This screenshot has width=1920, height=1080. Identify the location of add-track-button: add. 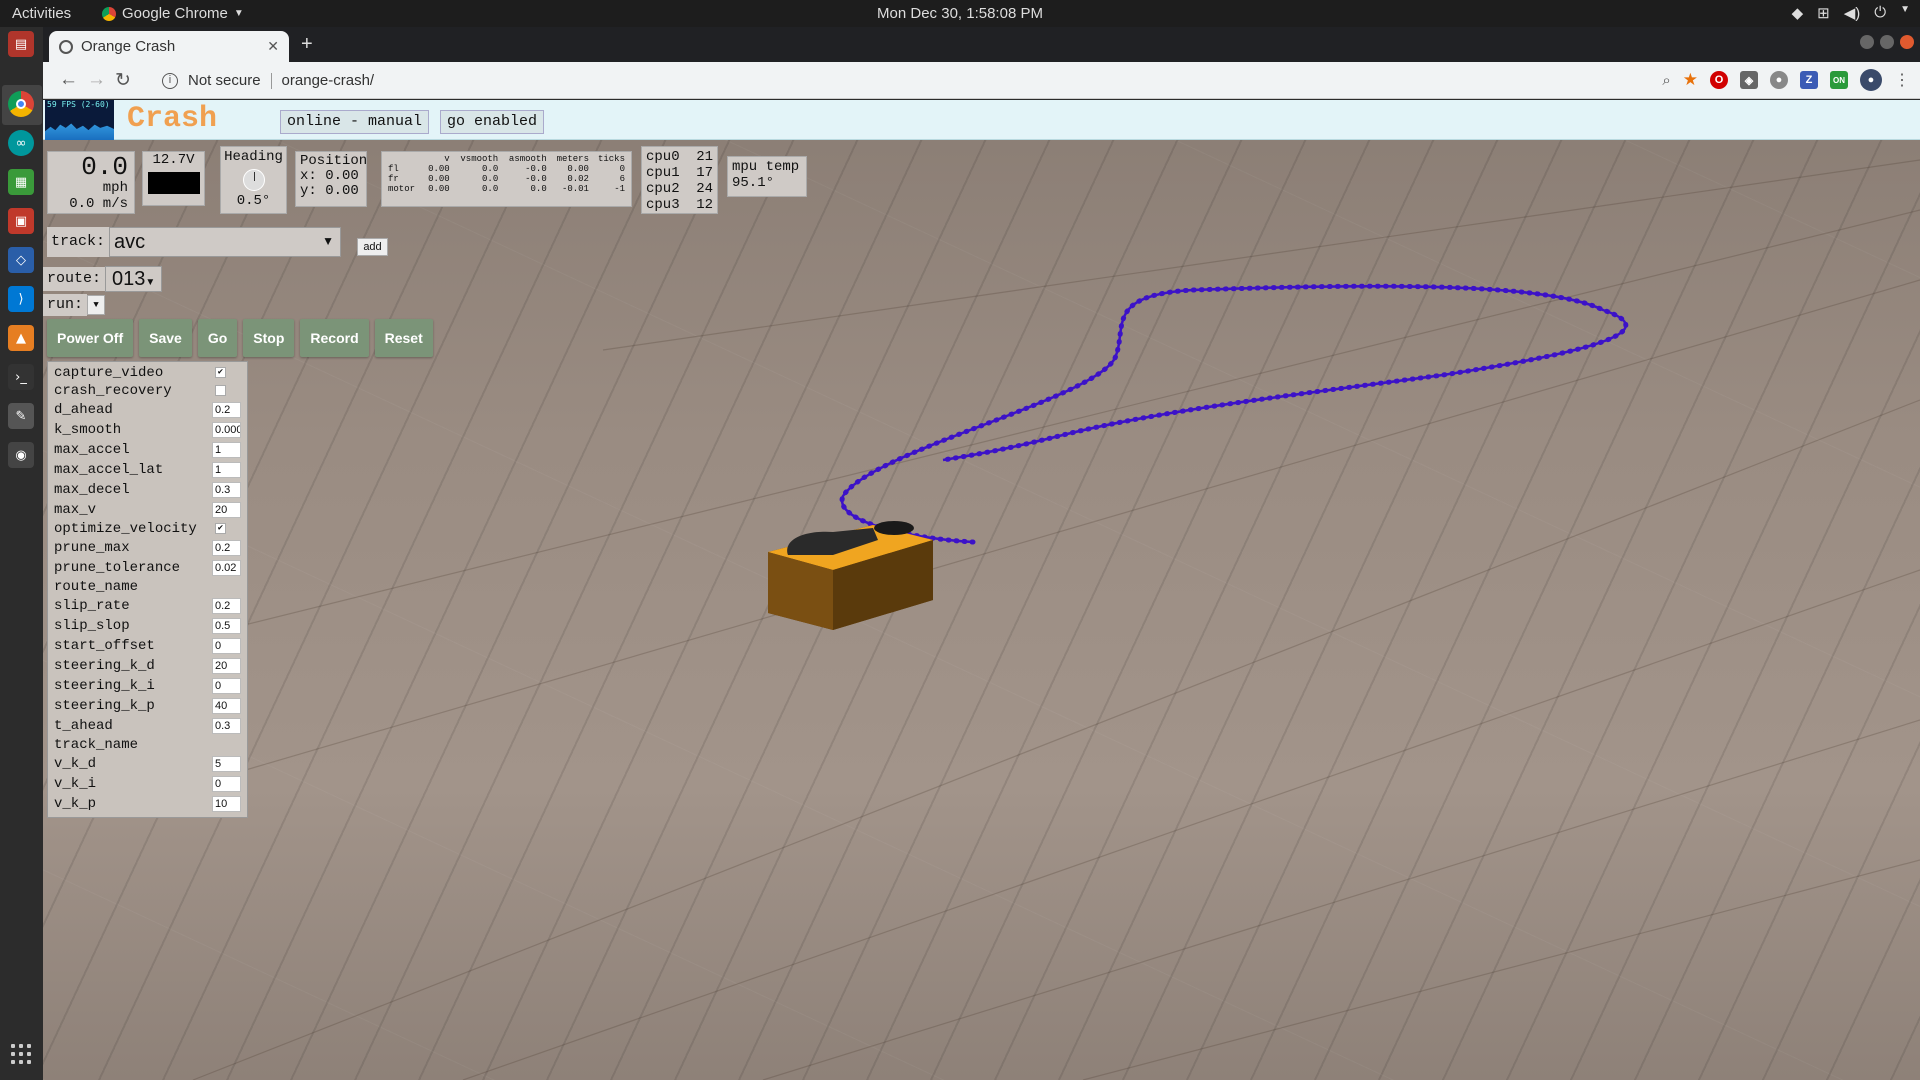
(372, 247).